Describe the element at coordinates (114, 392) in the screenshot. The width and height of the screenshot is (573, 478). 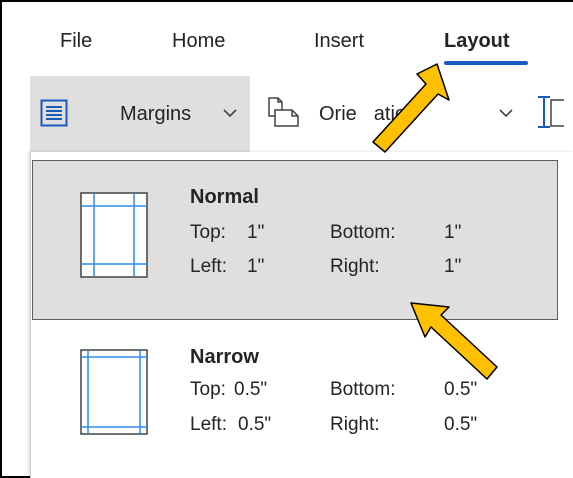
I see `narrow-margins-page-icon` at that location.